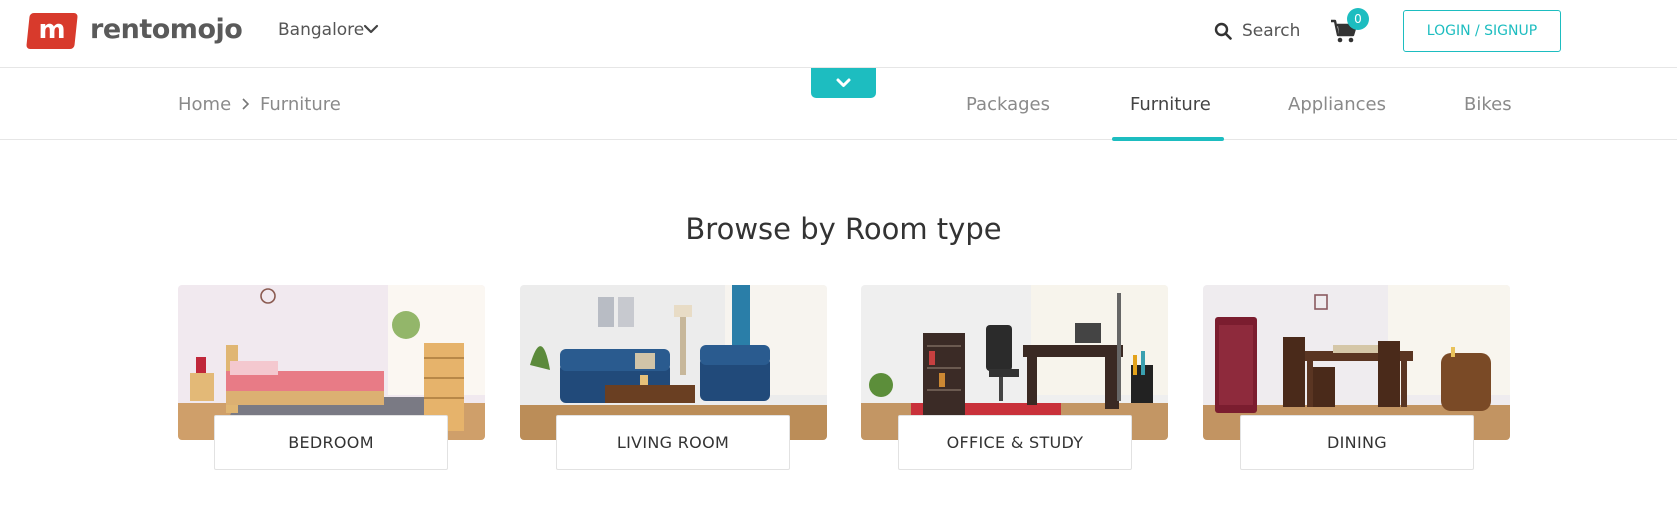 This screenshot has height=531, width=1677. Describe the element at coordinates (1170, 104) in the screenshot. I see `tab-furniture: Furniture` at that location.